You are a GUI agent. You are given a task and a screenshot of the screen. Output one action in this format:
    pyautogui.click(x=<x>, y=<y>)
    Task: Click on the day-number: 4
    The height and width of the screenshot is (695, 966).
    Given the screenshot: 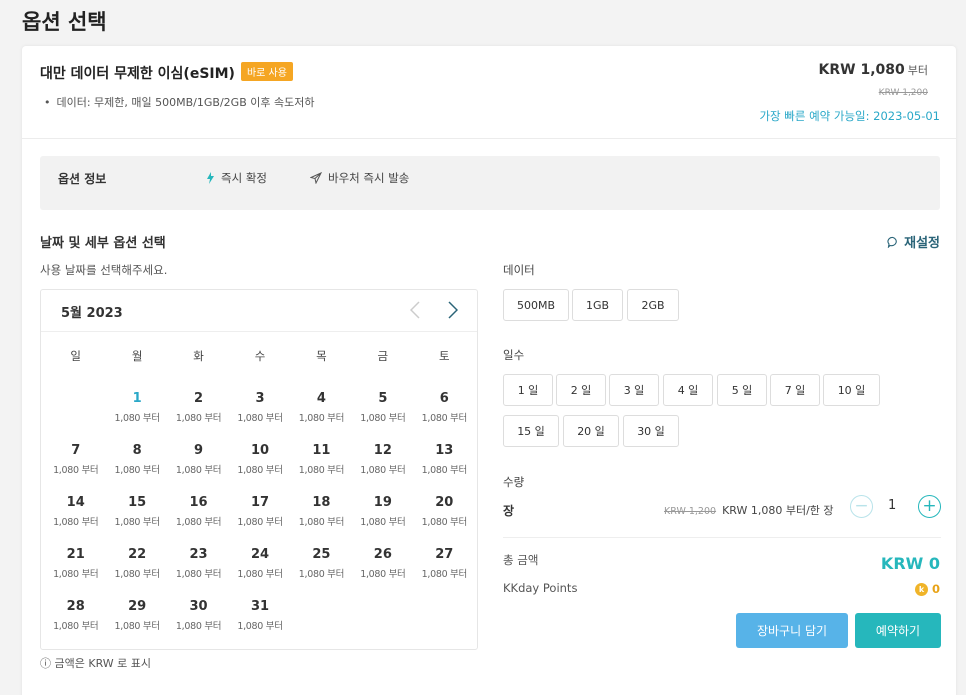 What is the action you would take?
    pyautogui.click(x=321, y=398)
    